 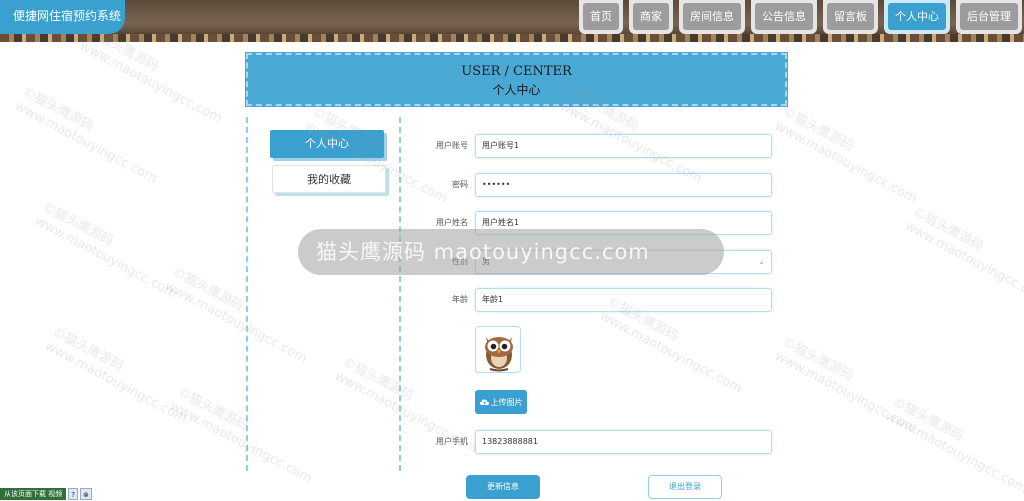 I want to click on form-row-phone: 用户手机 13823888881, so click(x=591, y=442).